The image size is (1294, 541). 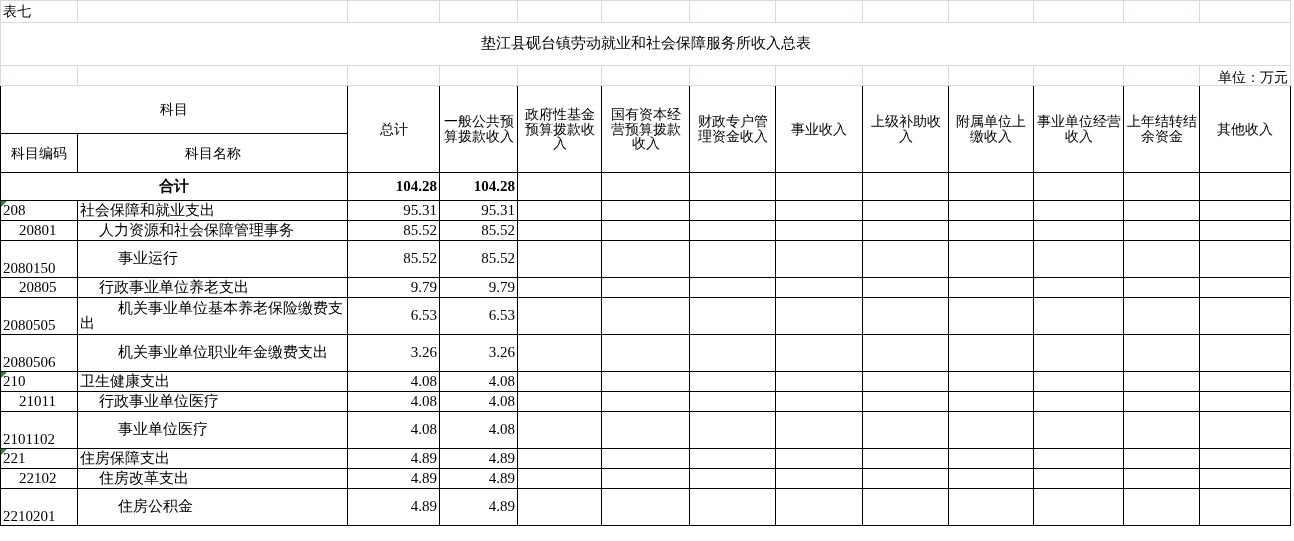 What do you see at coordinates (212, 316) in the screenshot?
I see `table-cell: 机关事业单位基本养老保险缴费支出` at bounding box center [212, 316].